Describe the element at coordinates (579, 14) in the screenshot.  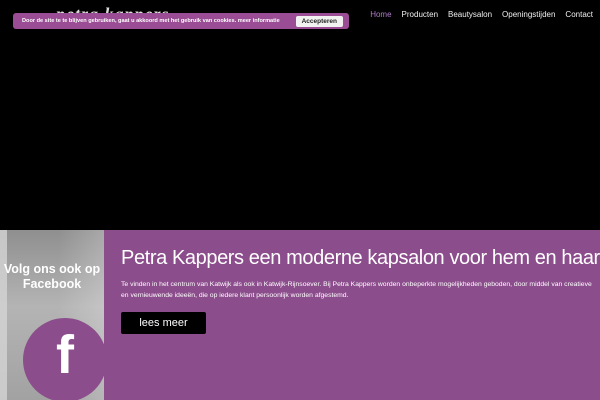
I see `nav-item-contact: Contact` at that location.